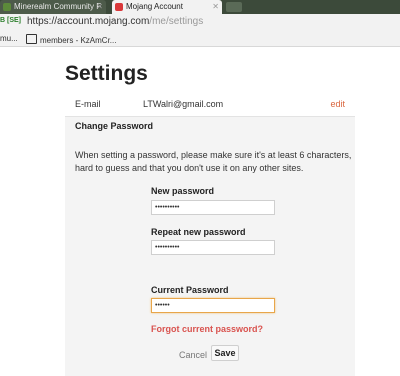  What do you see at coordinates (10, 20) in the screenshot?
I see `ssl-indicator: B [SE]` at bounding box center [10, 20].